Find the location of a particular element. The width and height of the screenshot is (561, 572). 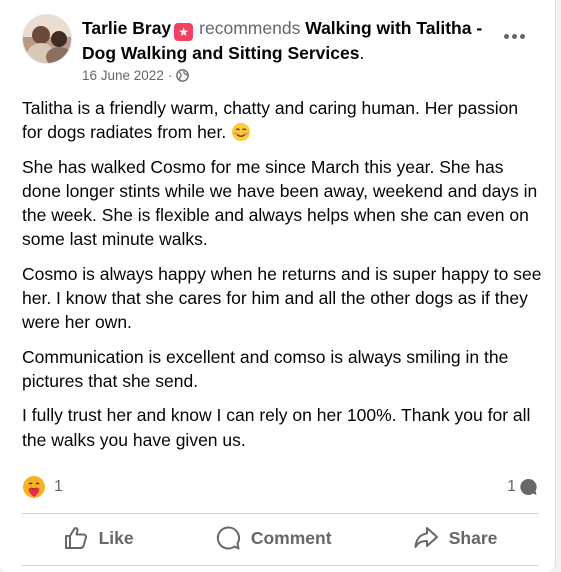

care-reaction-icon is located at coordinates (34, 487).